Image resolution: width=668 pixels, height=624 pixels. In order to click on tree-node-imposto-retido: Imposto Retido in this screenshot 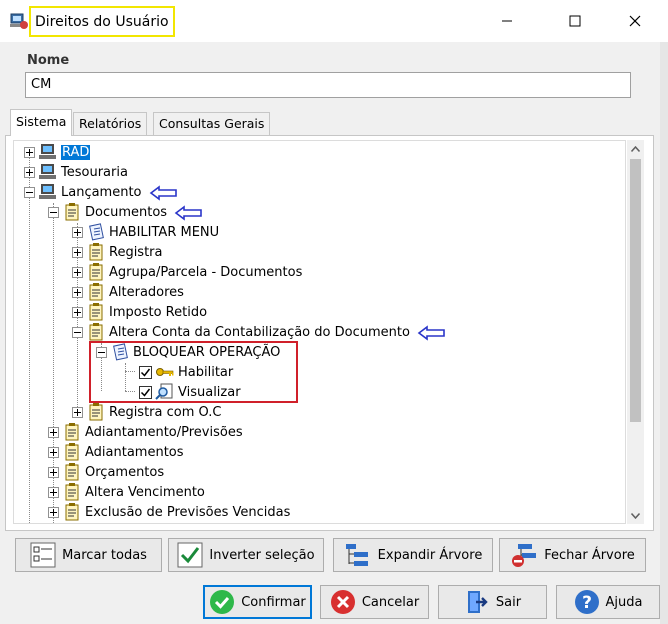, I will do `click(139, 312)`.